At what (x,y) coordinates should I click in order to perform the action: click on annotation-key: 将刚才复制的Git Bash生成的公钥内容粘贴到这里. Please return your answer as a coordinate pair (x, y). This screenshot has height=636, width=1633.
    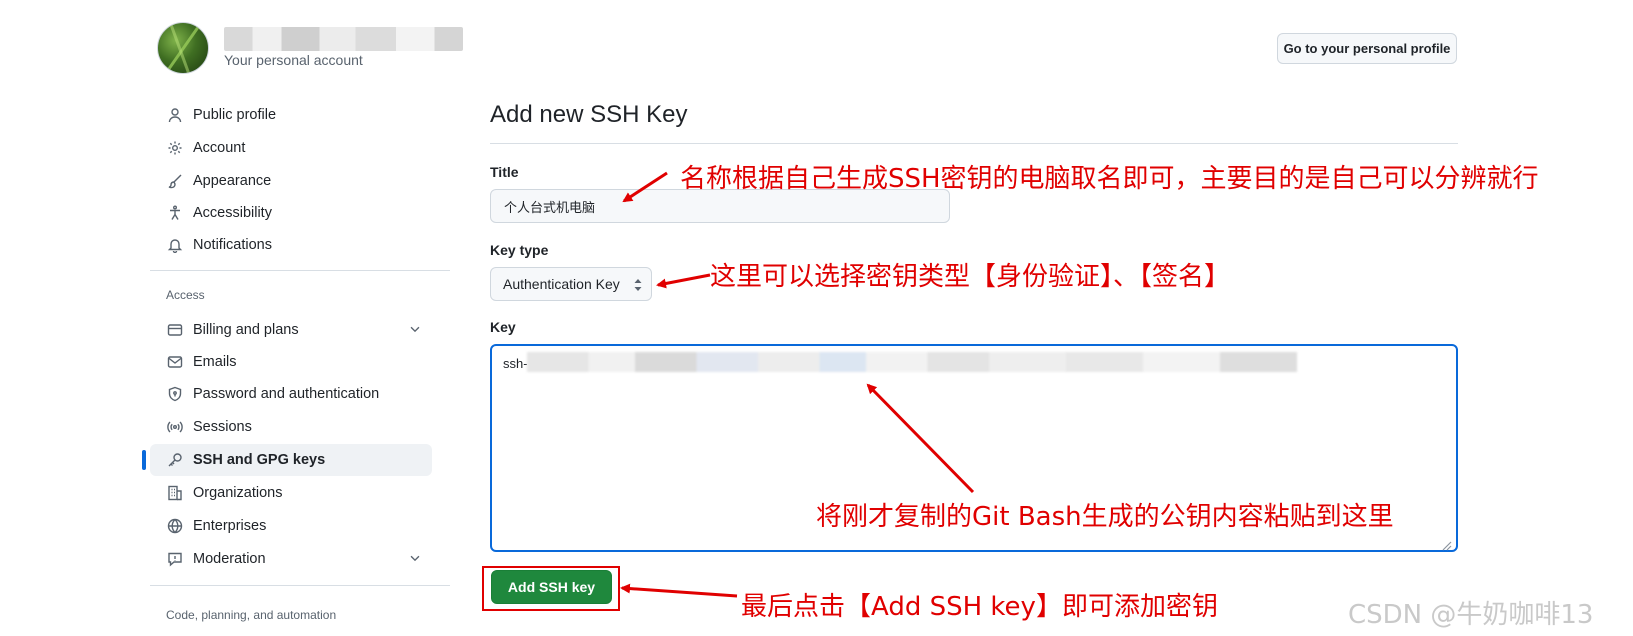
    Looking at the image, I should click on (1105, 517).